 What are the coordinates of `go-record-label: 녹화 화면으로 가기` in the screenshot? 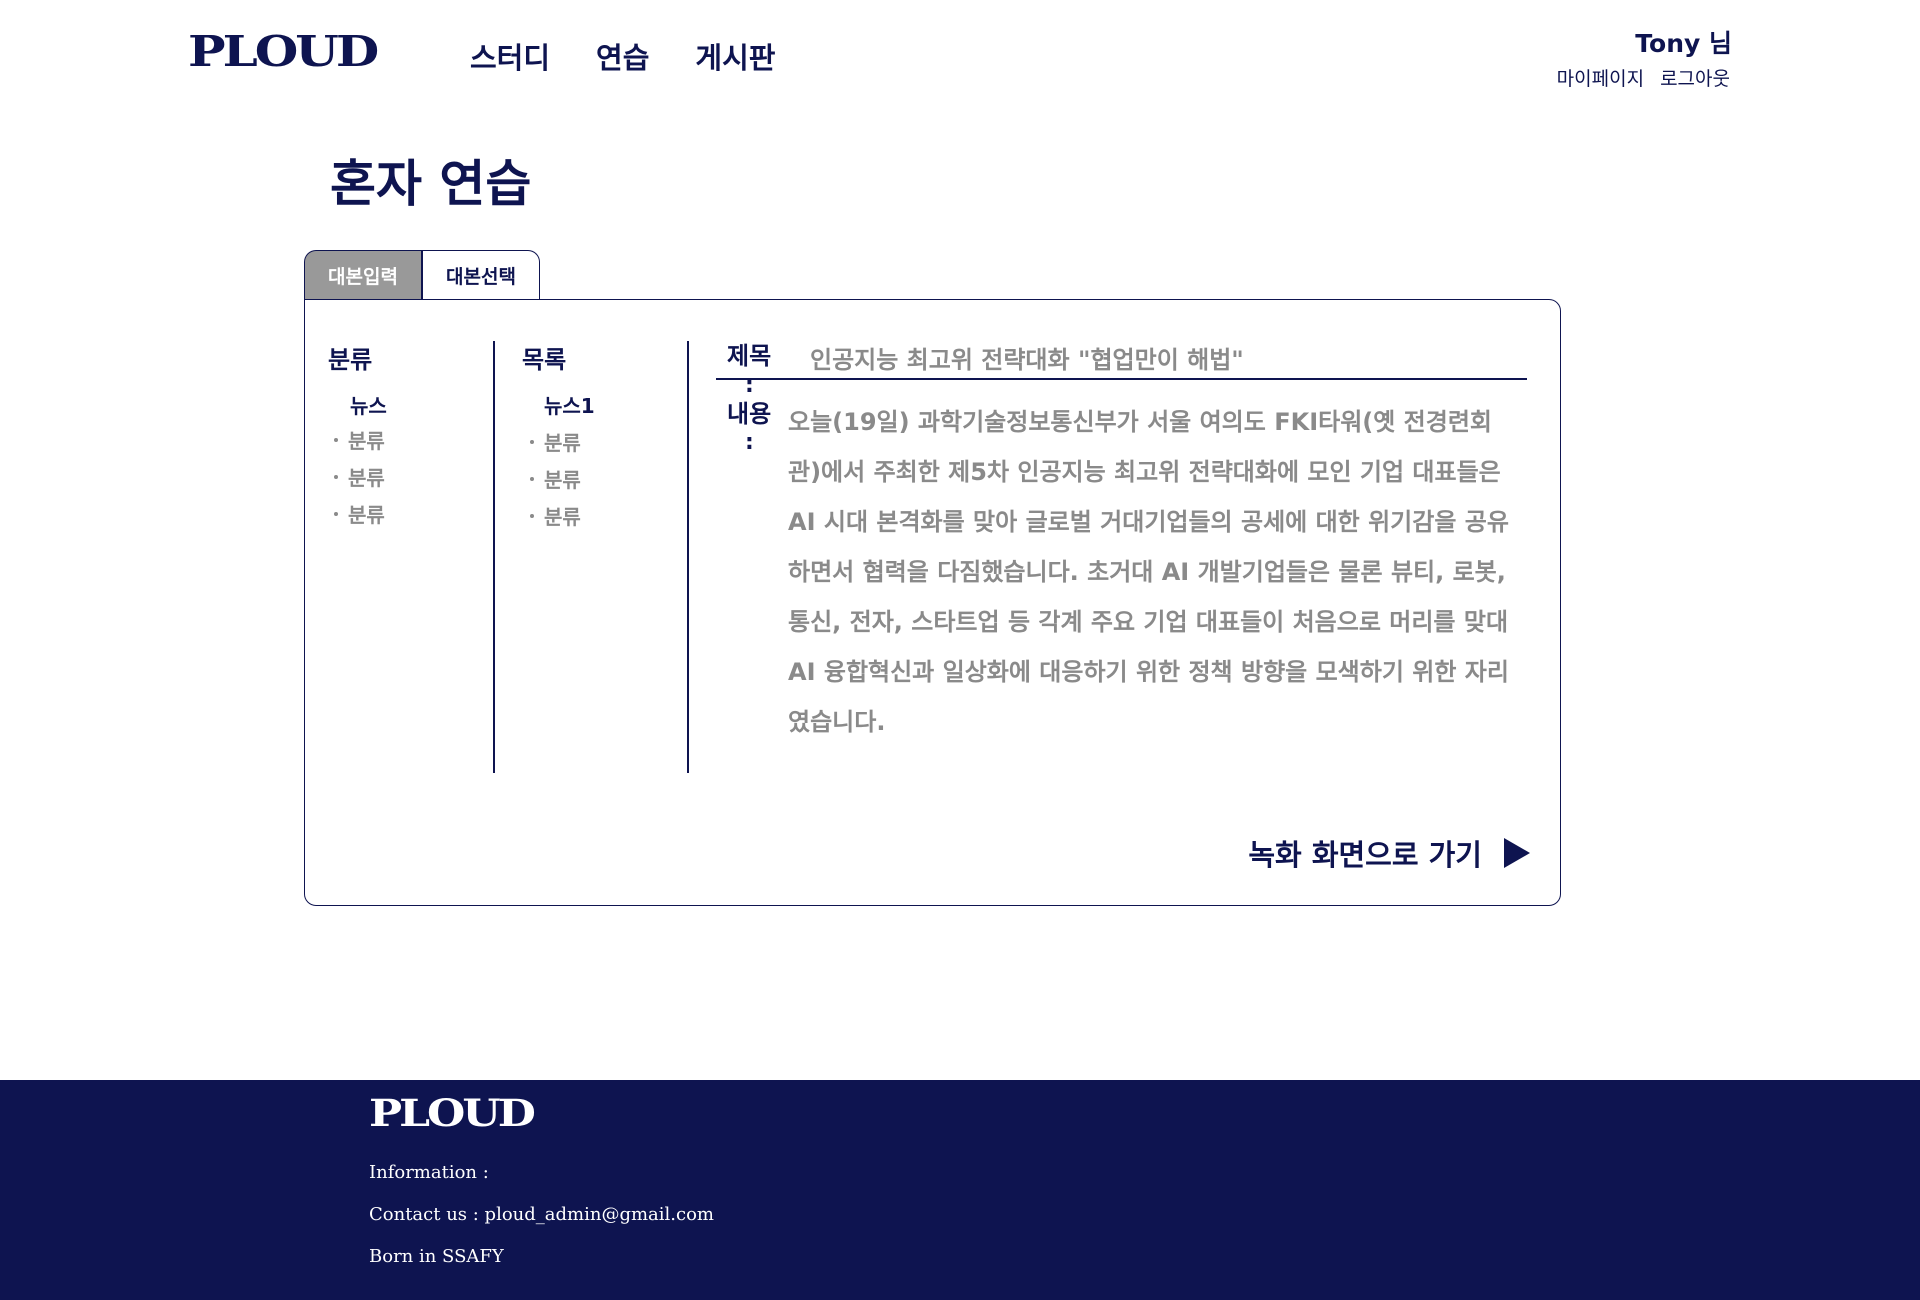 It's located at (1365, 855).